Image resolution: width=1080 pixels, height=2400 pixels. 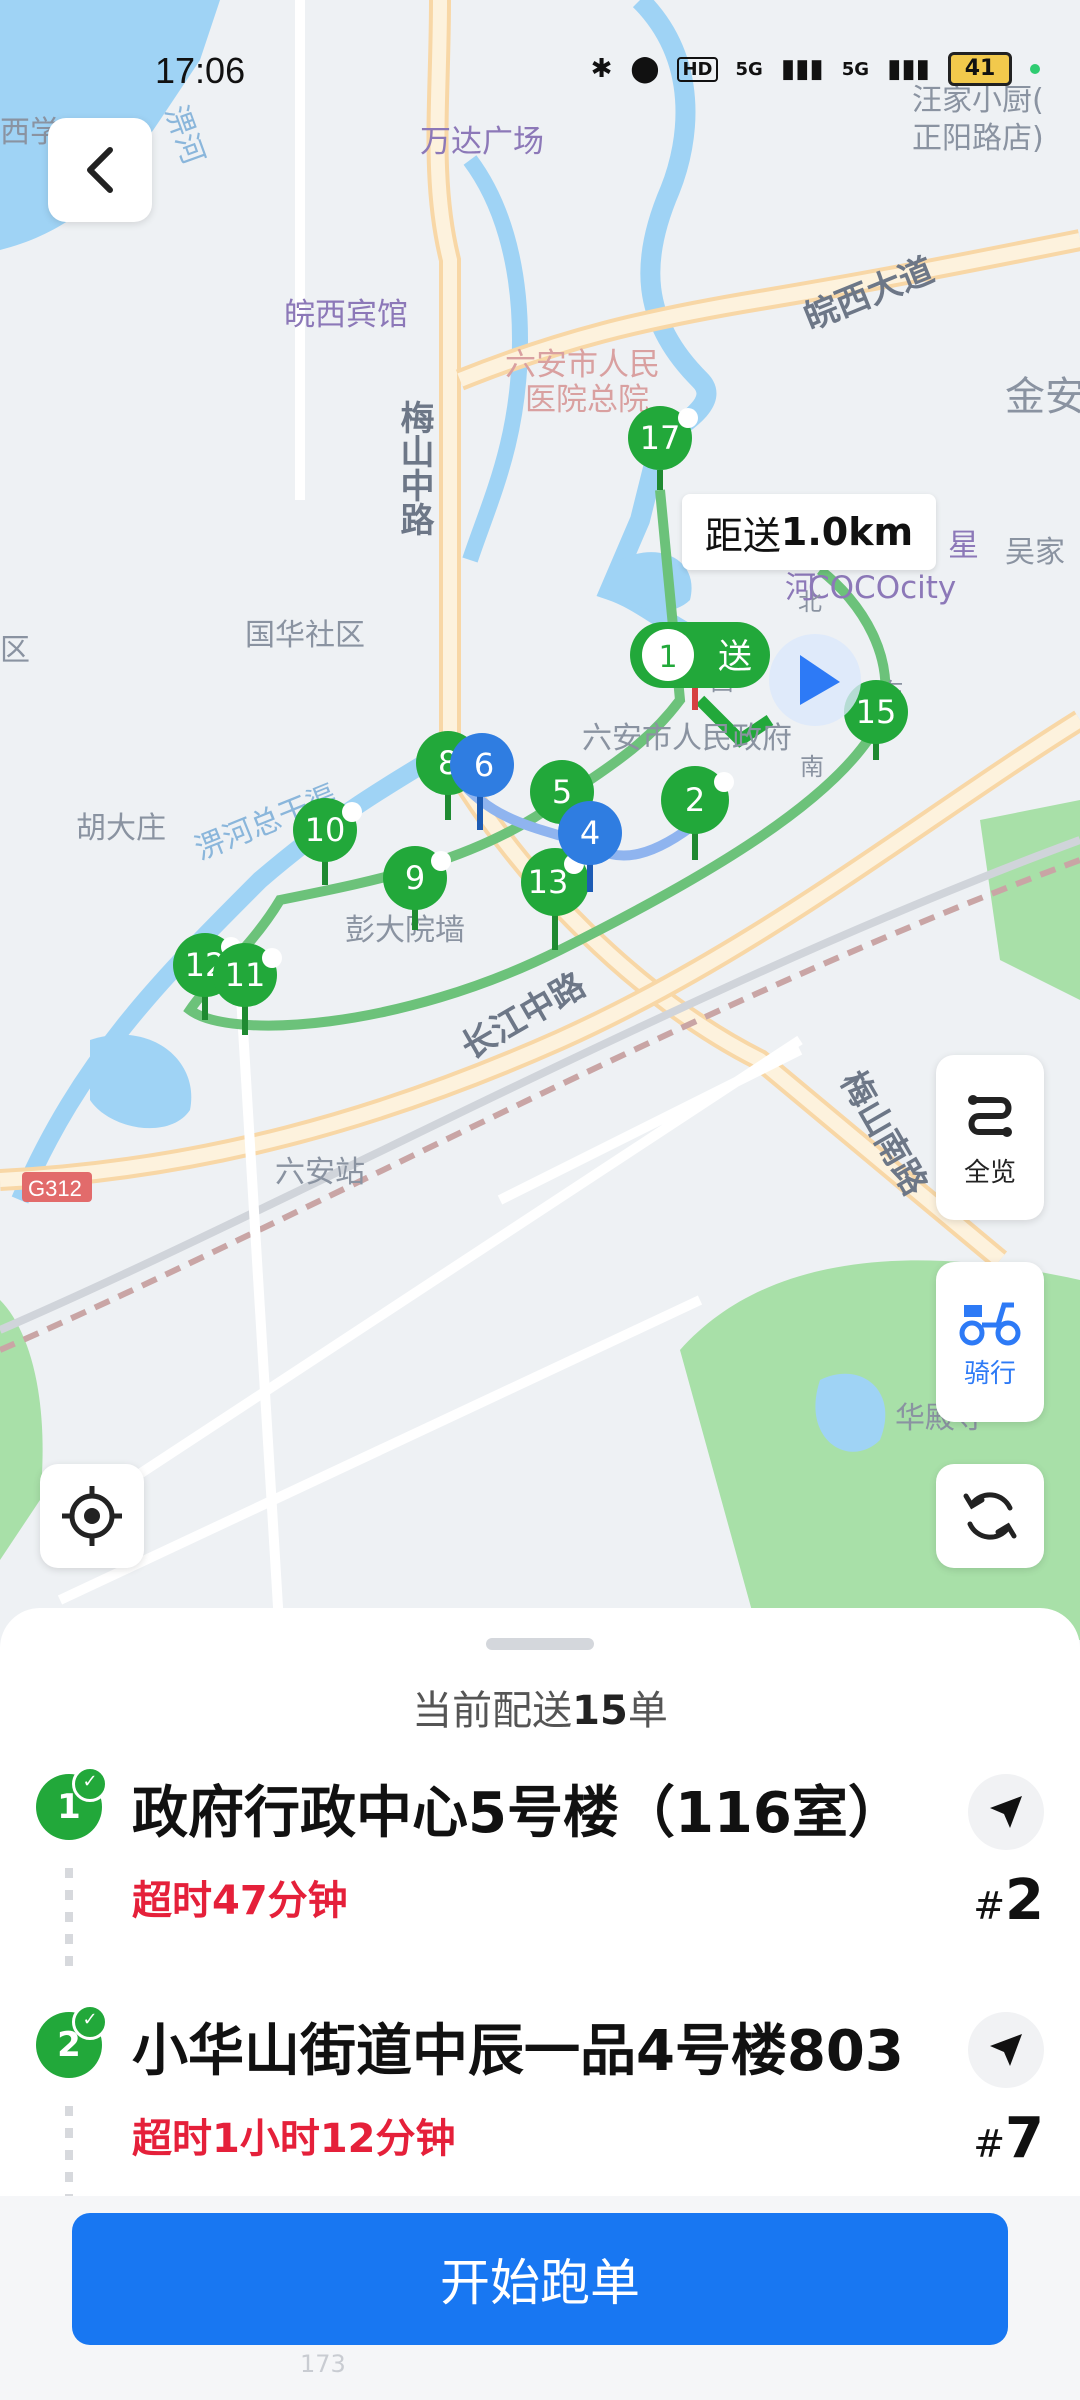 I want to click on order-number-value: 2, so click(x=1024, y=1900).